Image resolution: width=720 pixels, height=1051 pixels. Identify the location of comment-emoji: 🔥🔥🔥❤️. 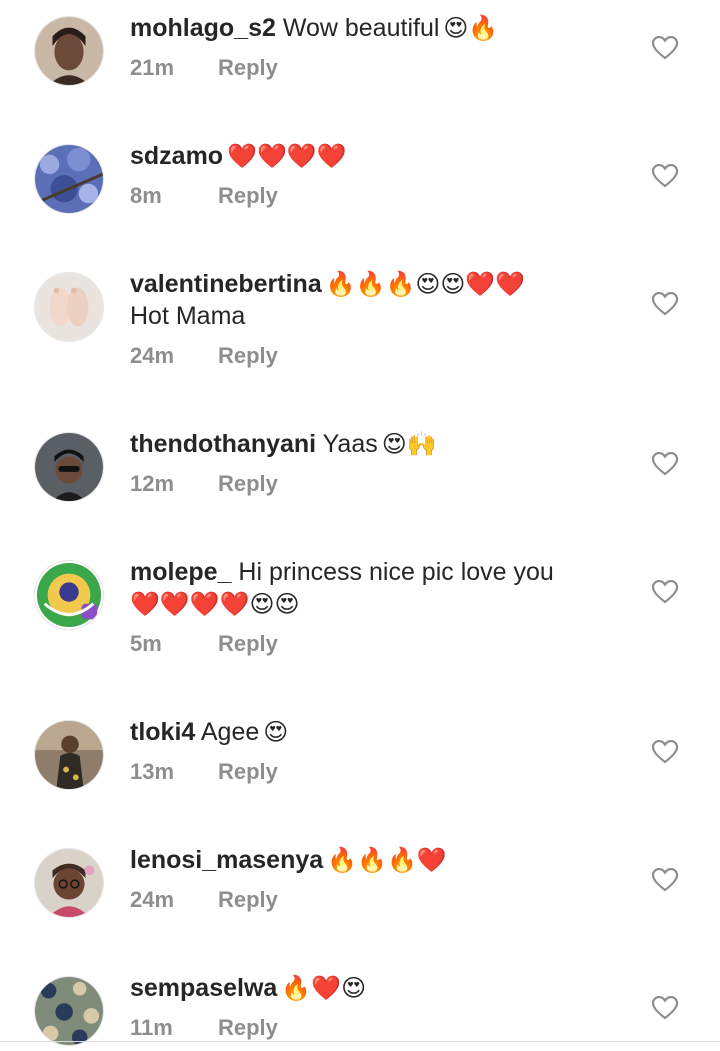
(387, 860).